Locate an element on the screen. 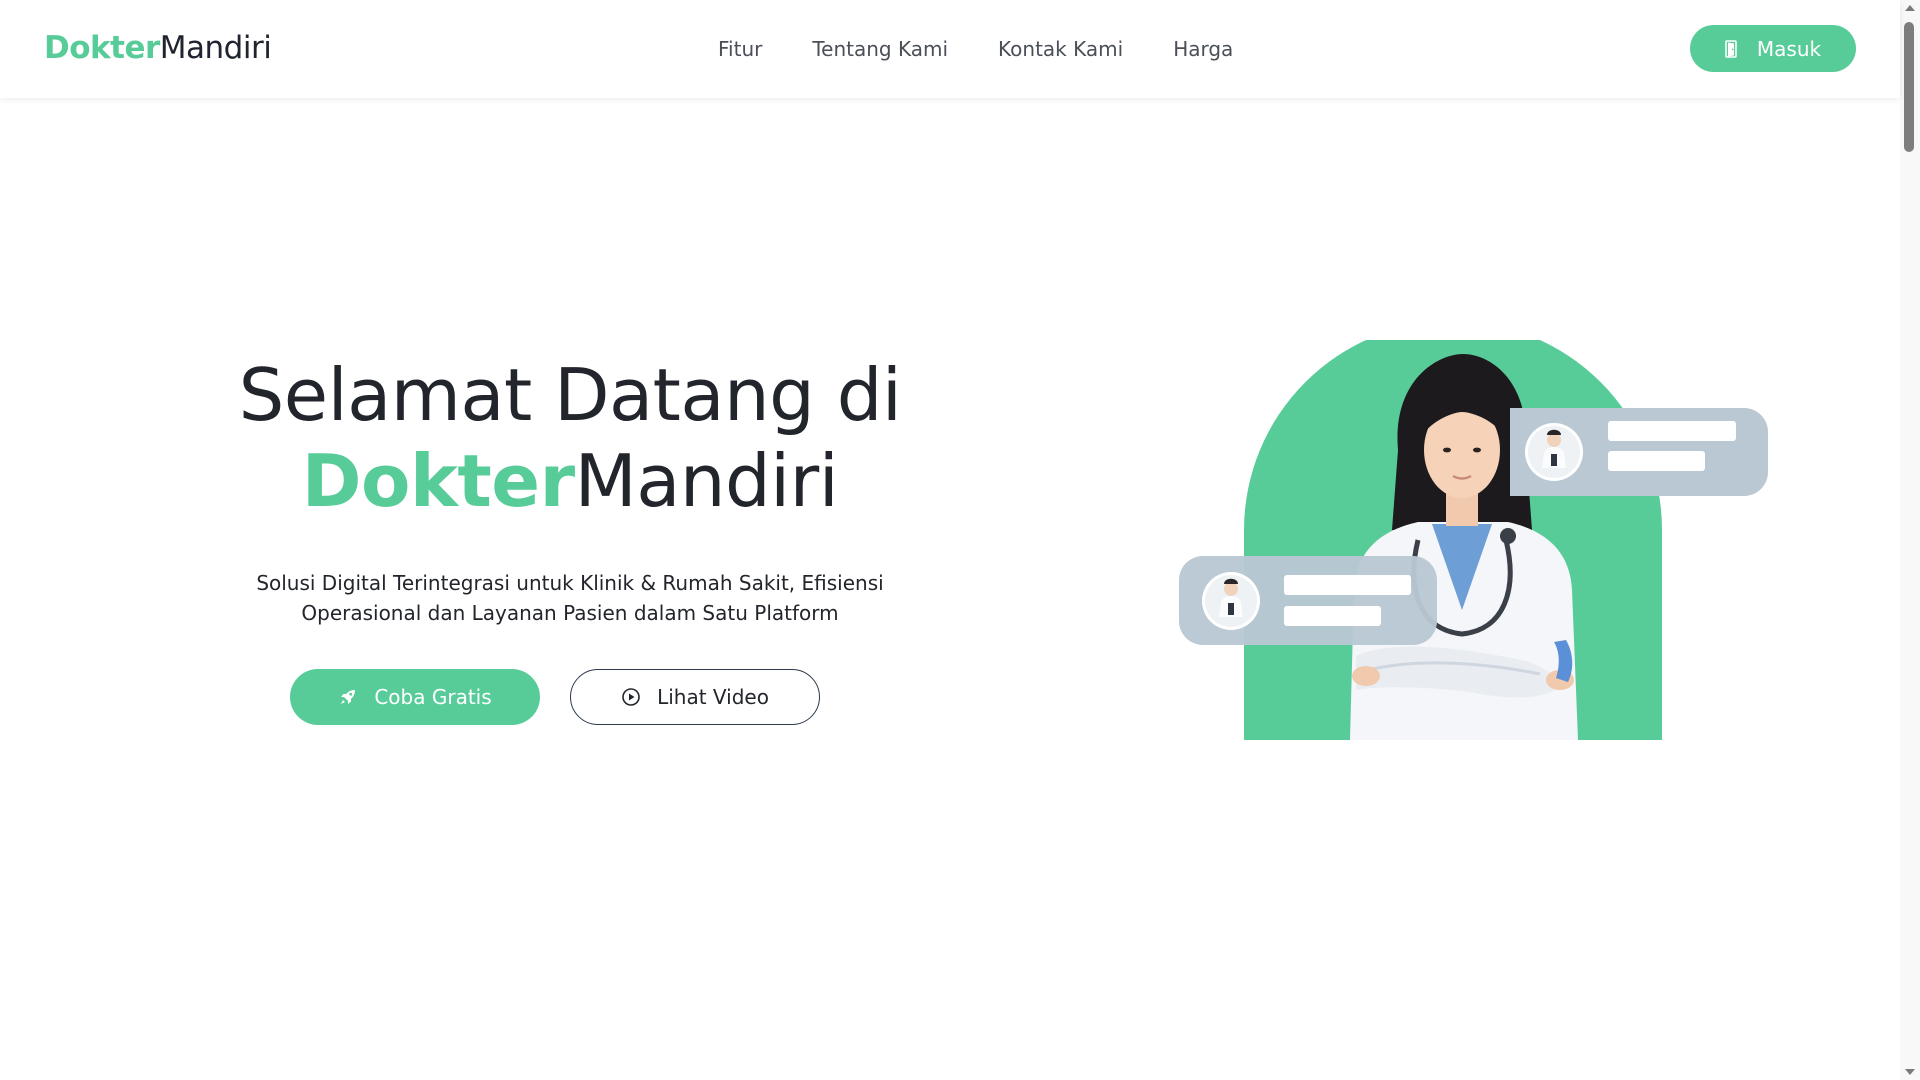  nav-item-harga: Harga is located at coordinates (1203, 49).